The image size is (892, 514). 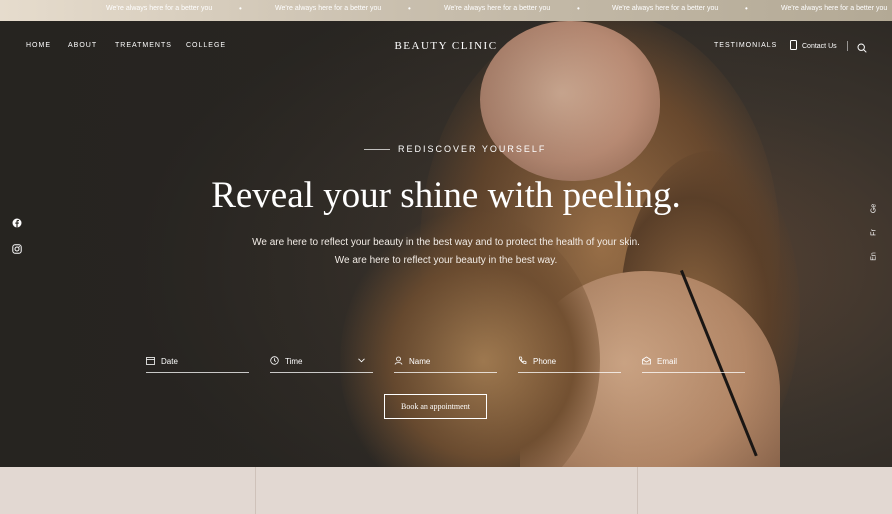 I want to click on features-strip, so click(x=446, y=490).